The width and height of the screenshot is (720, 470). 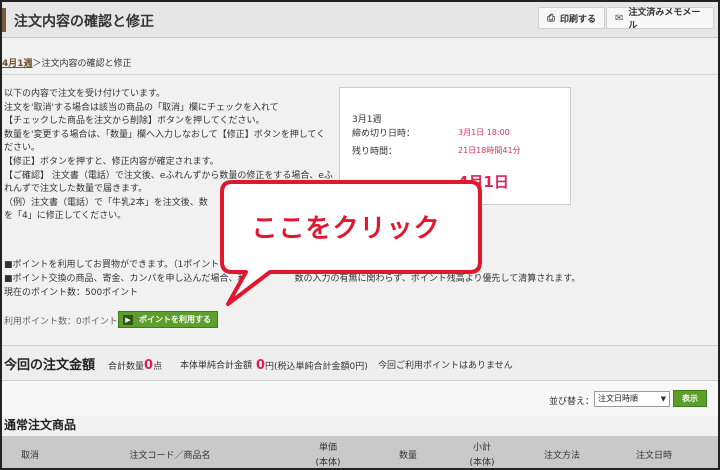 I want to click on info-line: 注文を'取消'する場合は該当の商品の「取消」欄にチェックを入れて, so click(x=141, y=107).